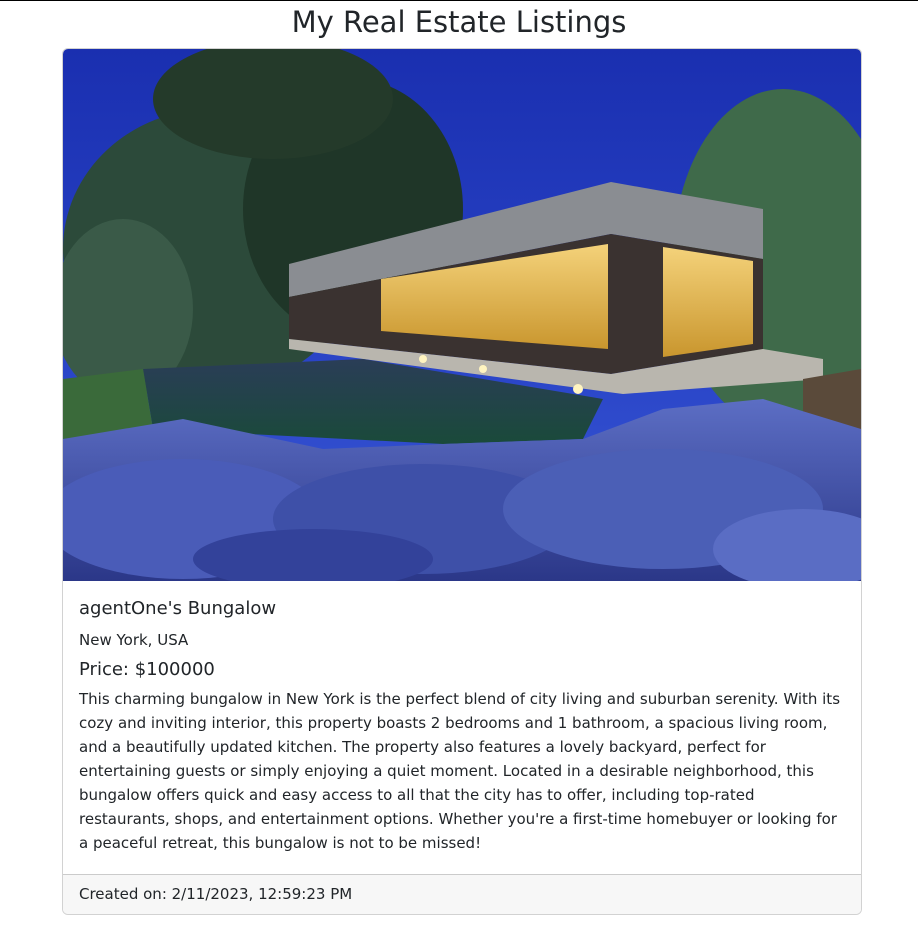  I want to click on top-border, so click(459, 0).